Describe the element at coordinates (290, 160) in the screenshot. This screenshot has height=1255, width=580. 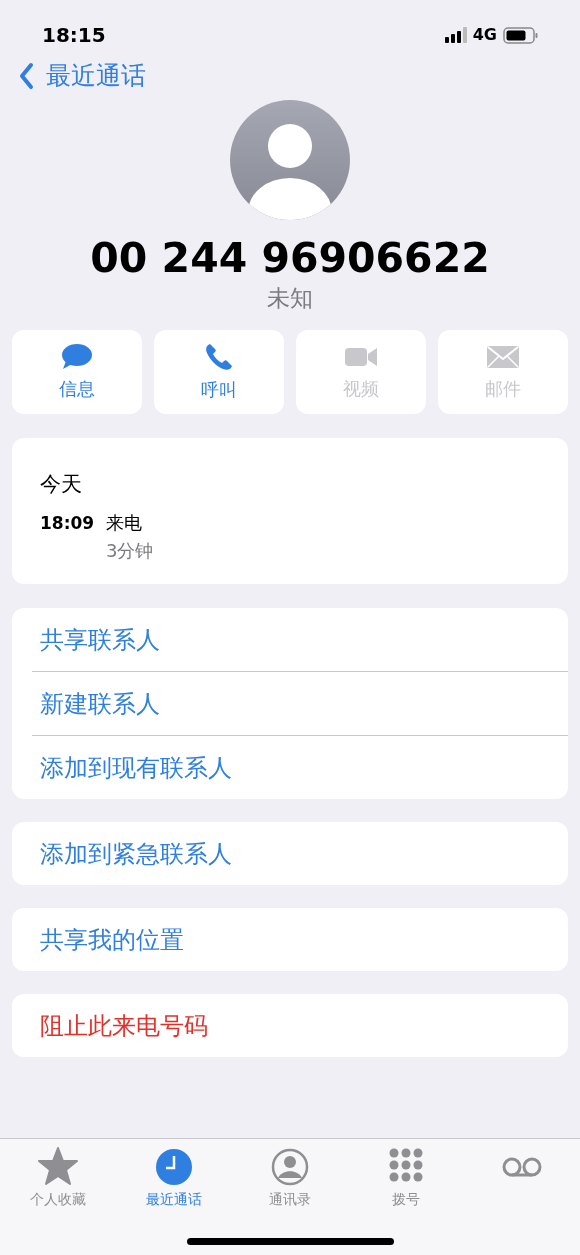
I see `avatar-icon` at that location.